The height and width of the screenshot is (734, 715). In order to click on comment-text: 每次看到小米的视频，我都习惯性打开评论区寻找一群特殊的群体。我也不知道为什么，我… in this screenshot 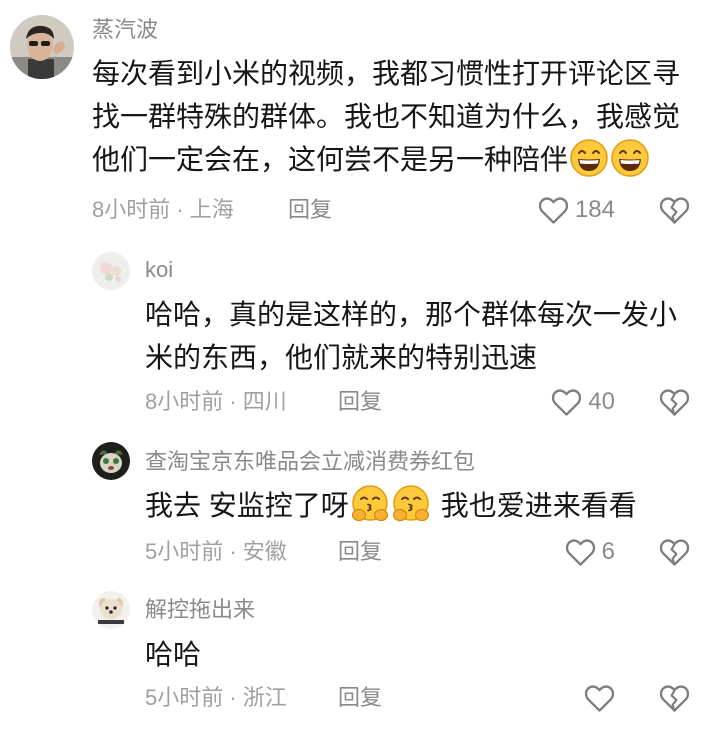, I will do `click(392, 117)`.